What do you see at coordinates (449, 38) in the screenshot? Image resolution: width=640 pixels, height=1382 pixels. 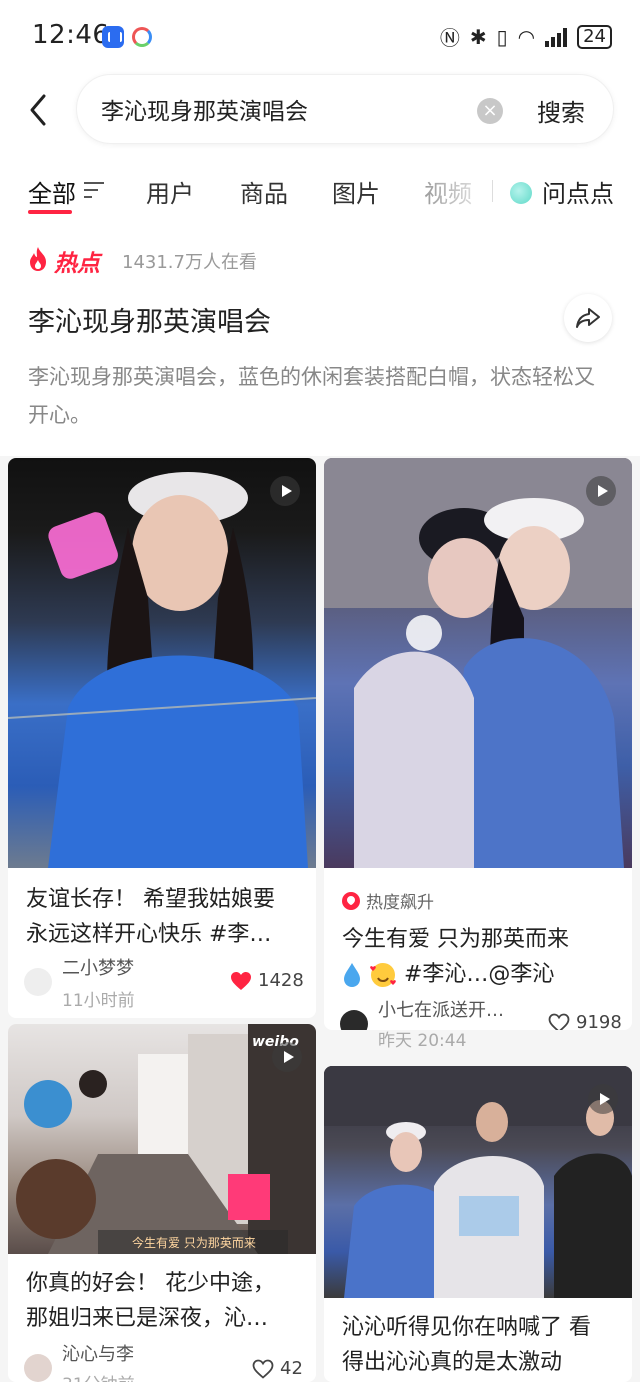 I see `nfc-icon: Ⓝ` at bounding box center [449, 38].